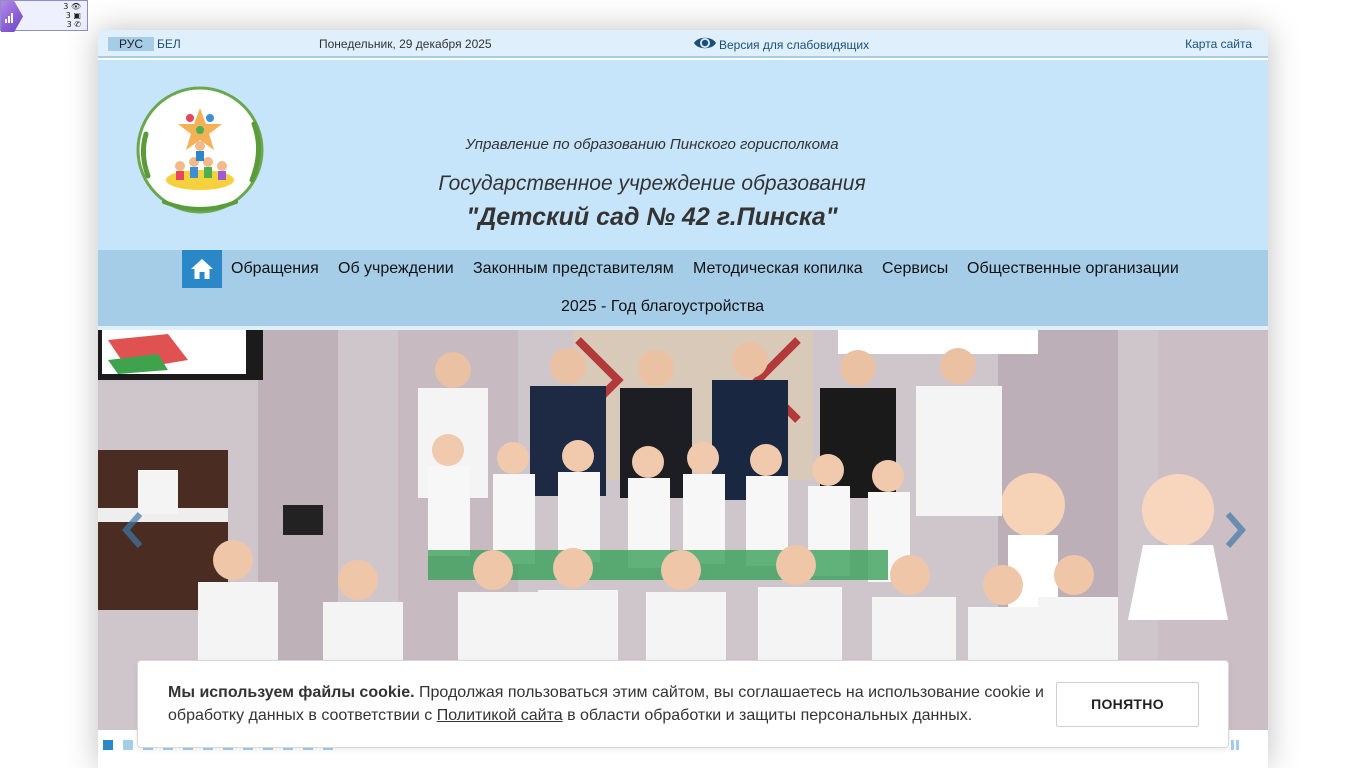  I want to click on counter-row: 3 👁, so click(72, 6).